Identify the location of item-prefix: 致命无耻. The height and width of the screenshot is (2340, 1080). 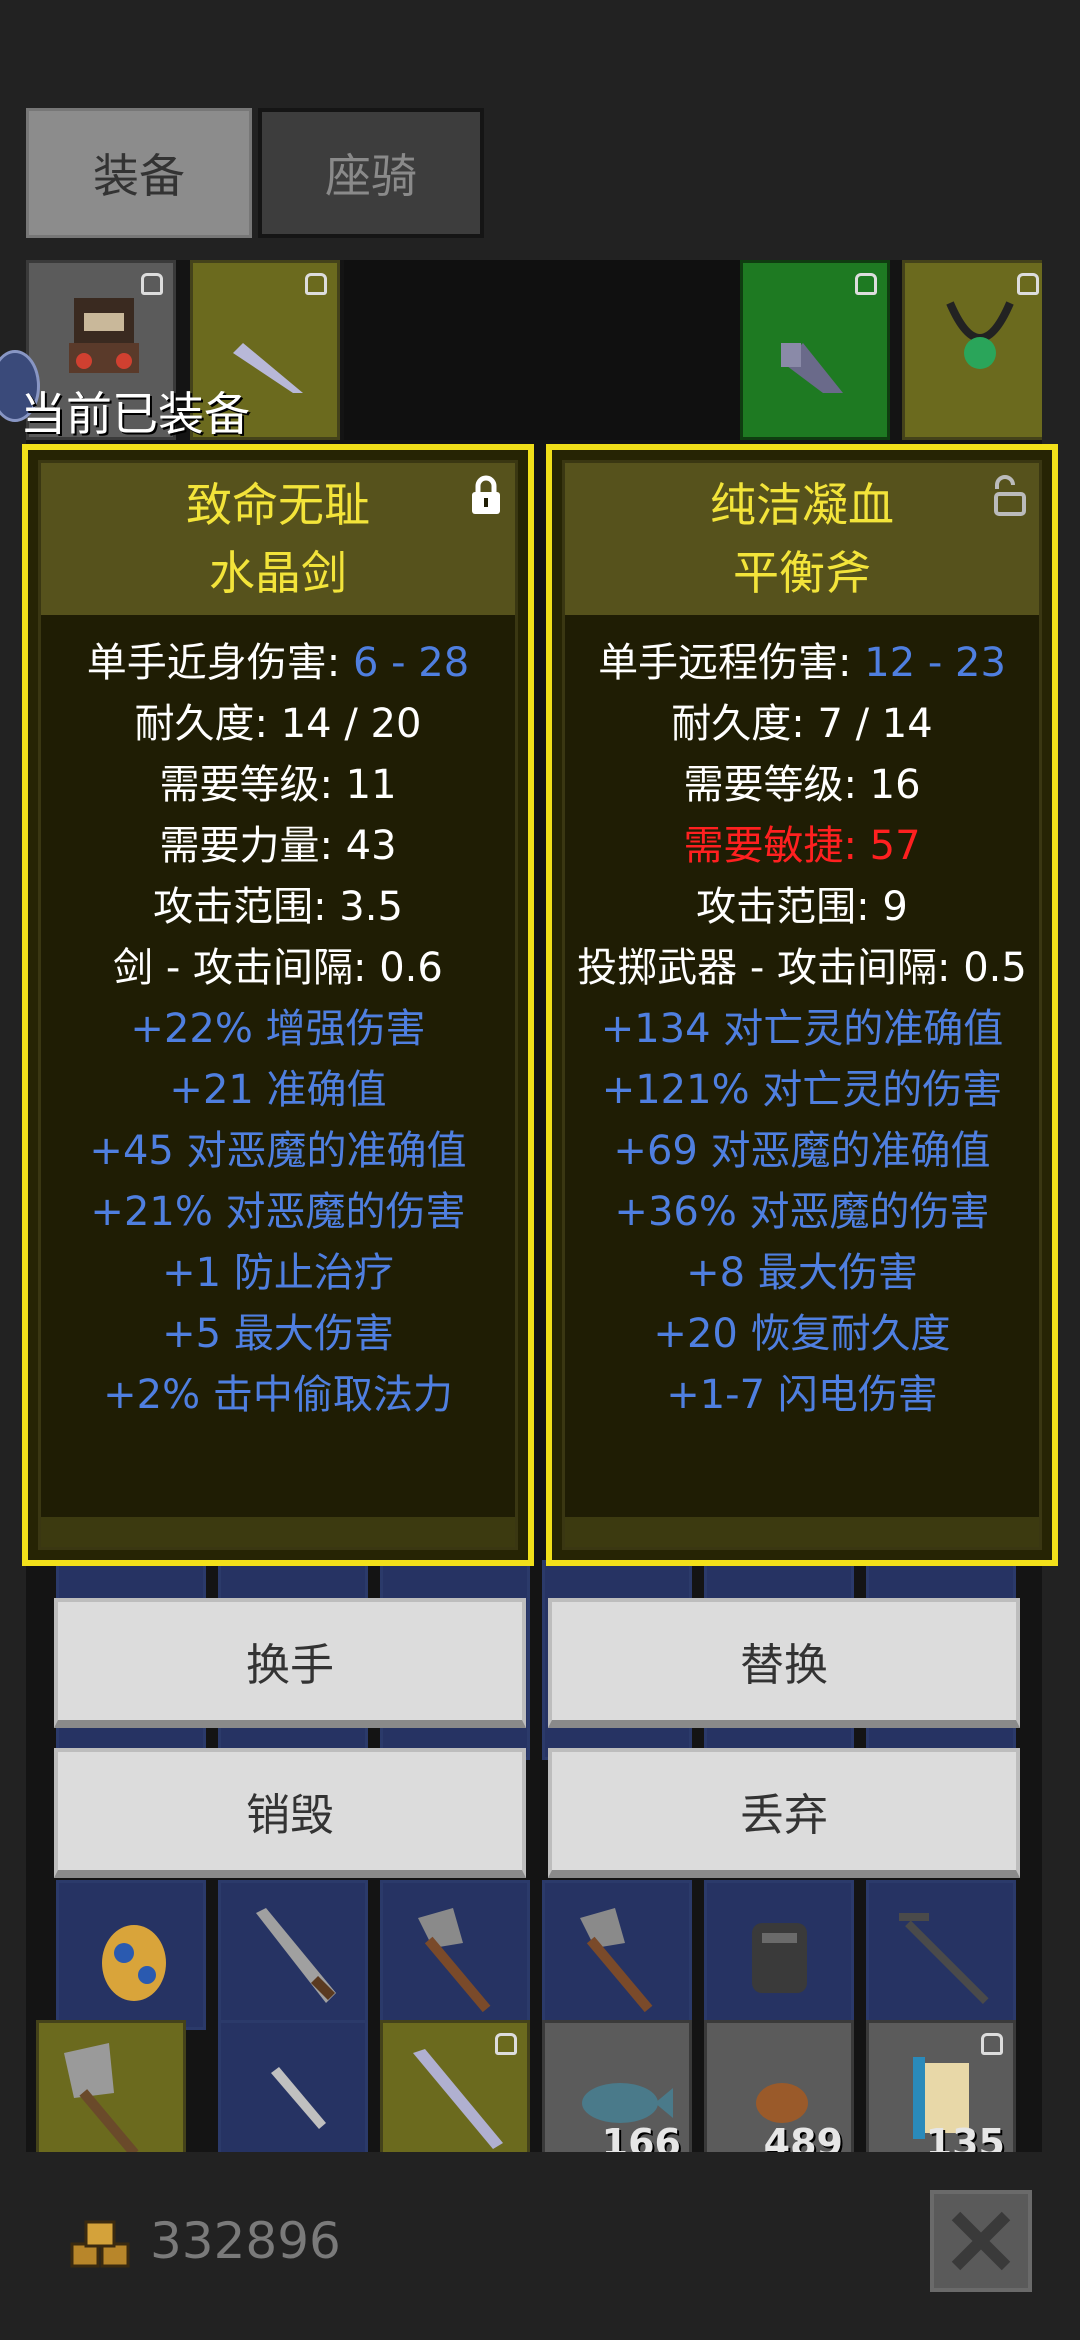
(278, 505).